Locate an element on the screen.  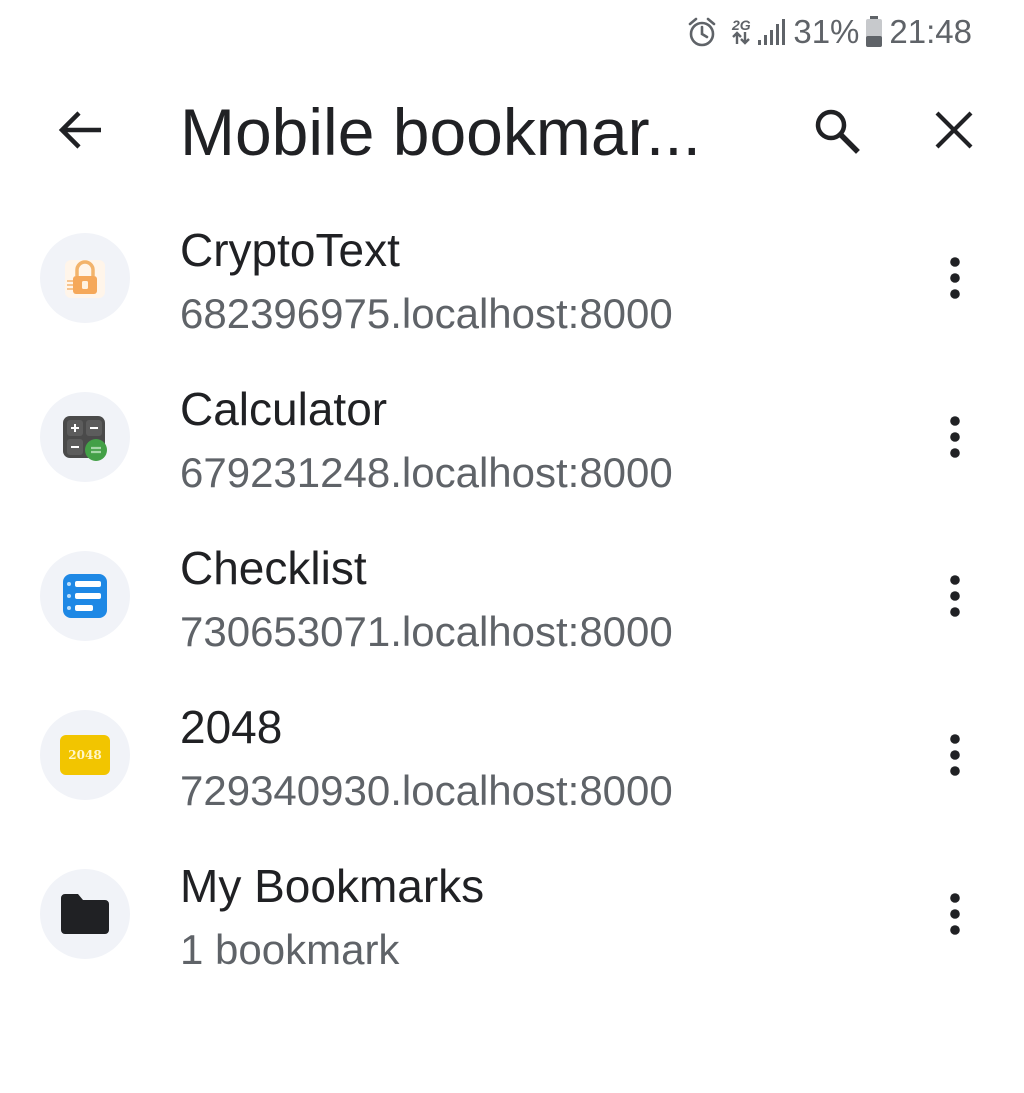
bookmark-title: My Bookmarks is located at coordinates (332, 886).